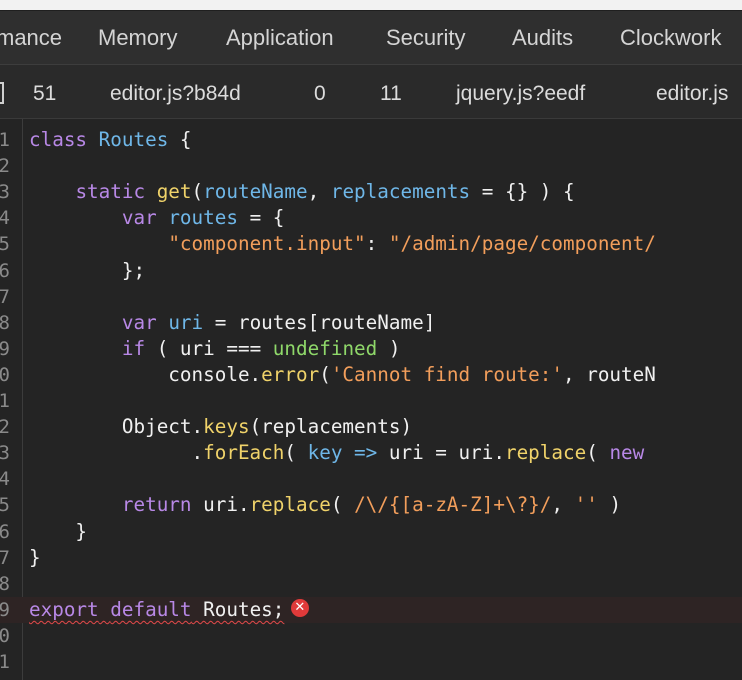 Image resolution: width=742 pixels, height=680 pixels. I want to click on code-token: {, so click(180, 139).